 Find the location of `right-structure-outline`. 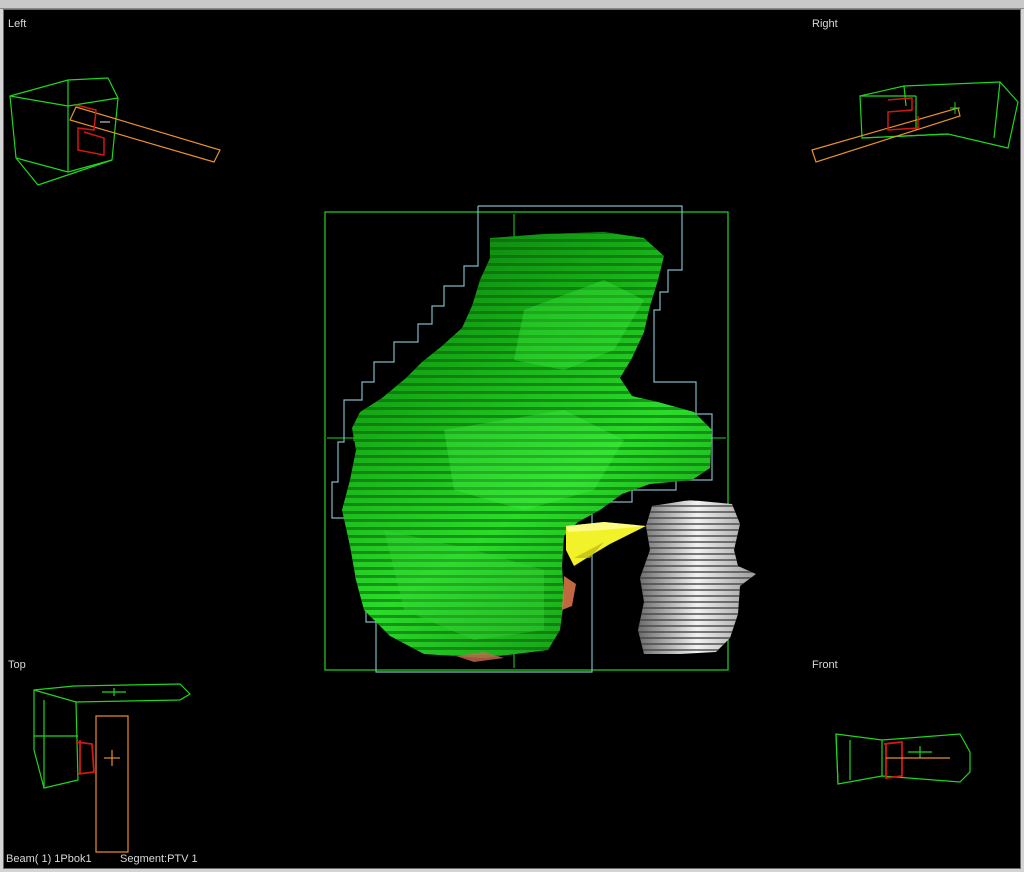

right-structure-outline is located at coordinates (903, 114).